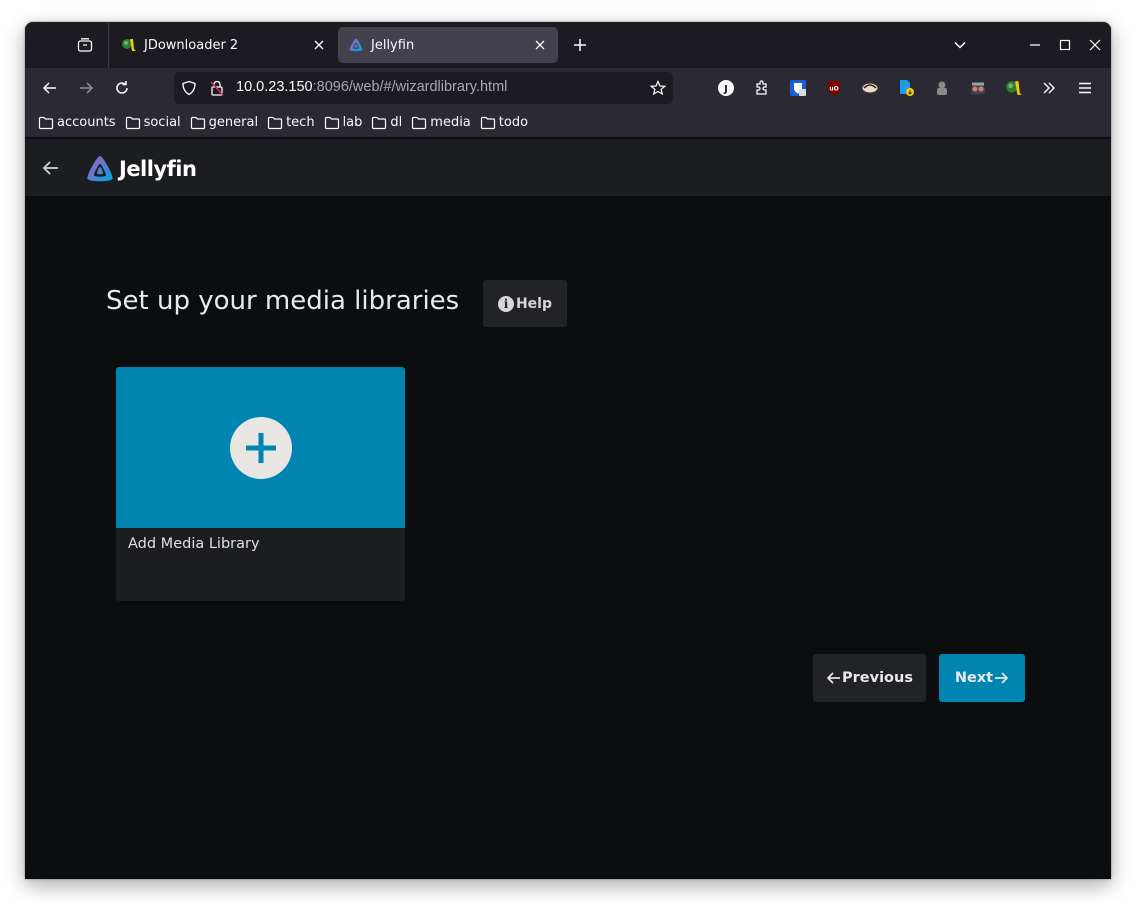 This screenshot has height=907, width=1136. I want to click on brand-name: Jellyfin, so click(158, 169).